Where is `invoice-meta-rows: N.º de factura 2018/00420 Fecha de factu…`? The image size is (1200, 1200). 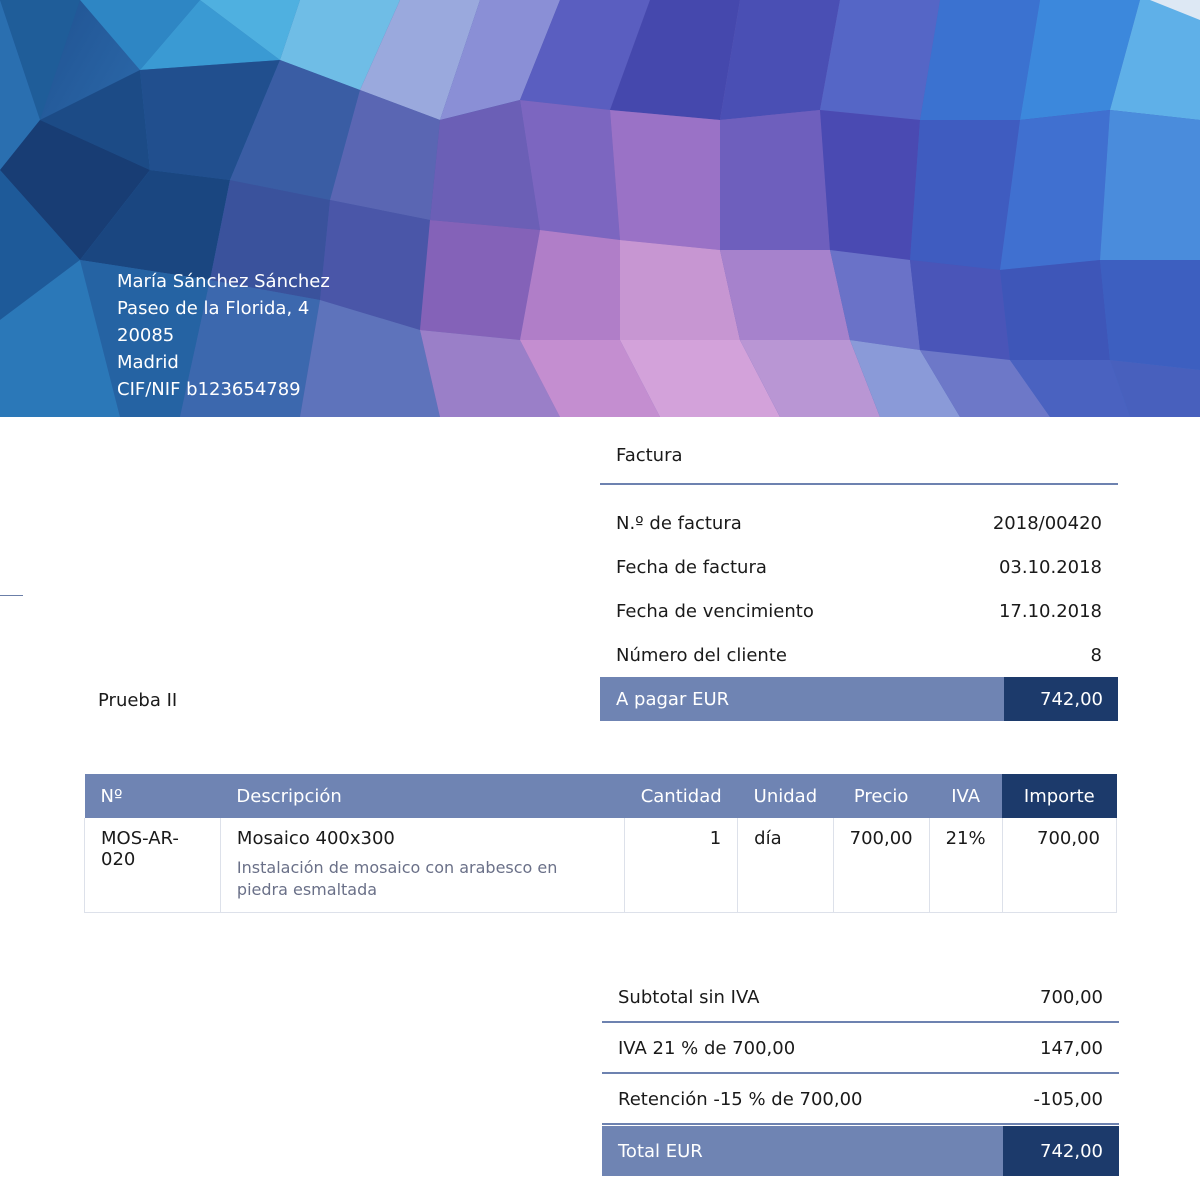
invoice-meta-rows: N.º de factura 2018/00420 Fecha de factu… is located at coordinates (859, 581).